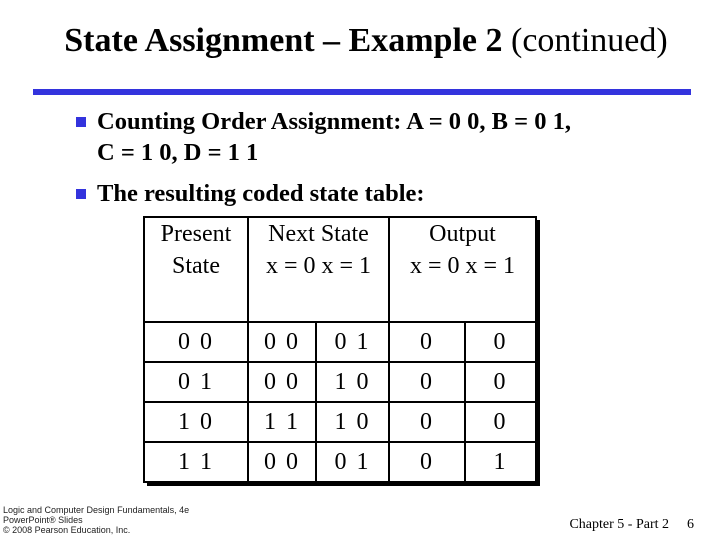 The width and height of the screenshot is (720, 540). I want to click on cell-next-x0: 1 1, so click(282, 422).